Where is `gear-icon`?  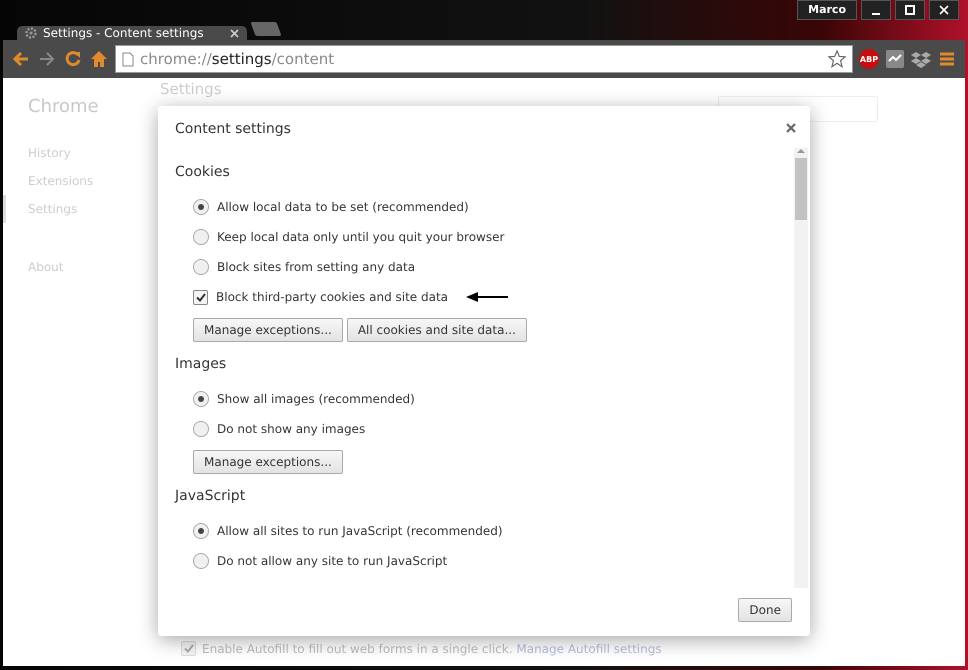 gear-icon is located at coordinates (31, 33).